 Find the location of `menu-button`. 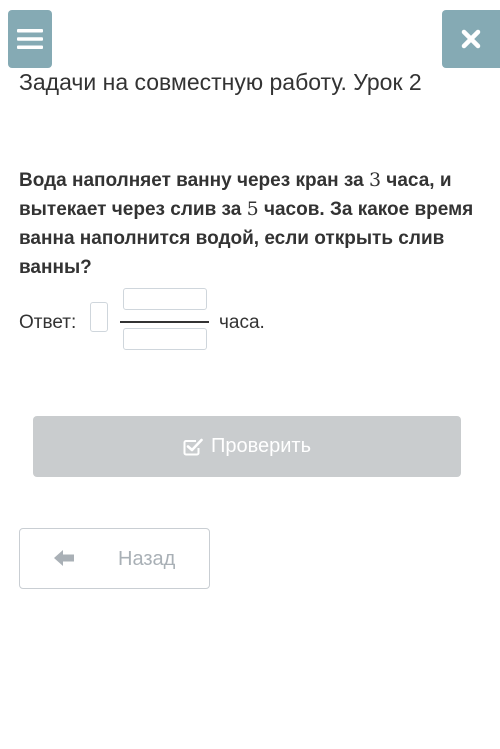

menu-button is located at coordinates (30, 39).